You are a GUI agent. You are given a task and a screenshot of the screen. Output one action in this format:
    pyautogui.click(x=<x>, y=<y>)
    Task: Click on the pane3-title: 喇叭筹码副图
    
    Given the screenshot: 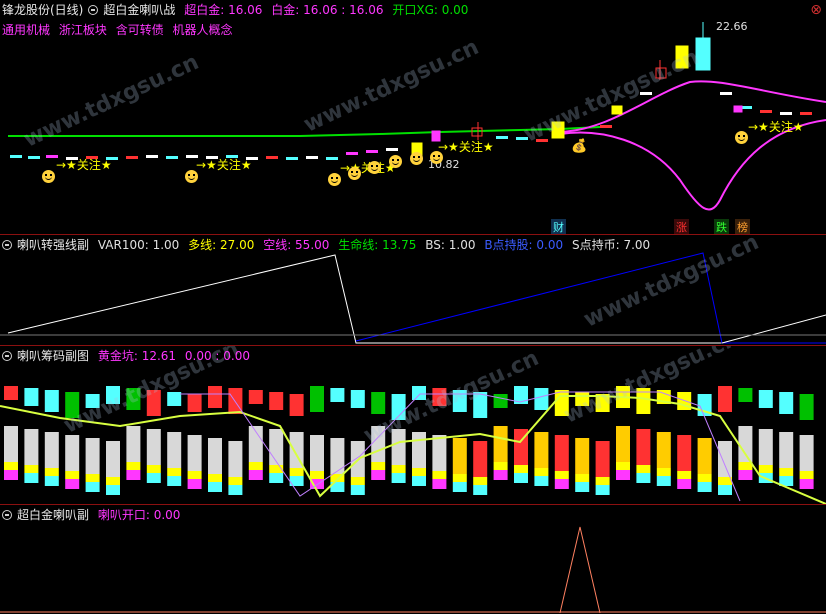 What is the action you would take?
    pyautogui.click(x=53, y=356)
    